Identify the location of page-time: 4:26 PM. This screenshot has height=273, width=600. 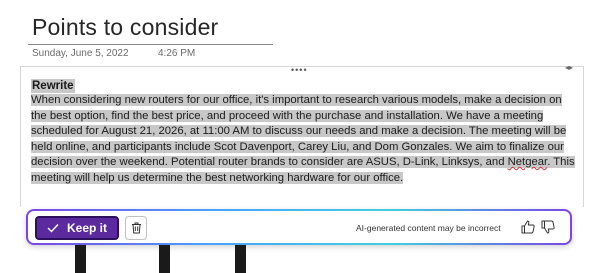
(177, 53).